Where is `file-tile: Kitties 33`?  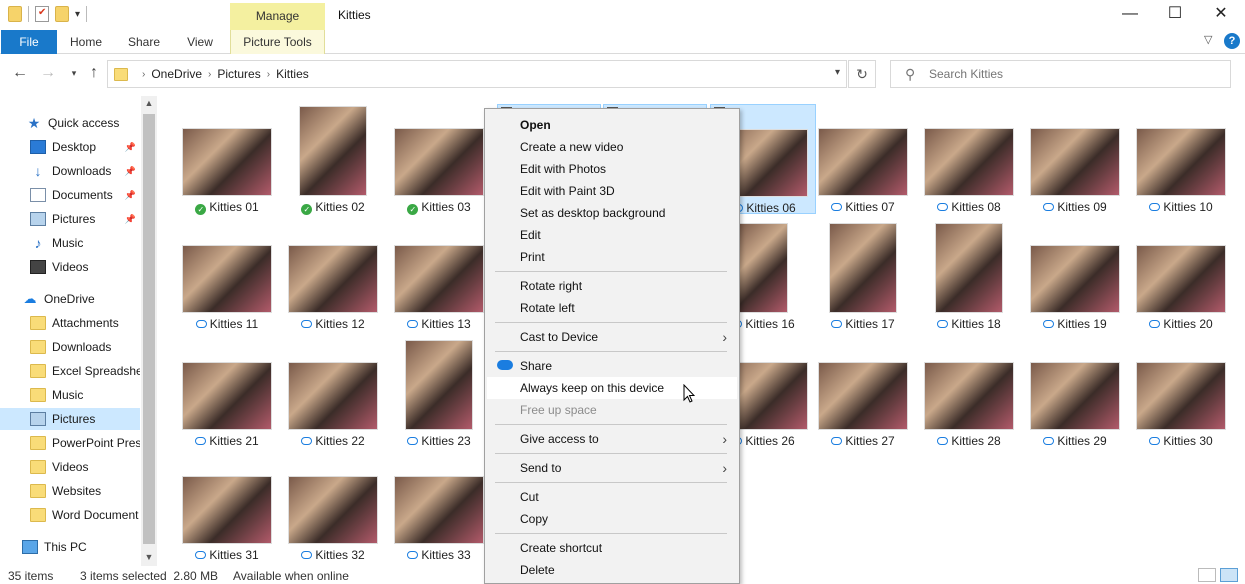 file-tile: Kitties 33 is located at coordinates (439, 507).